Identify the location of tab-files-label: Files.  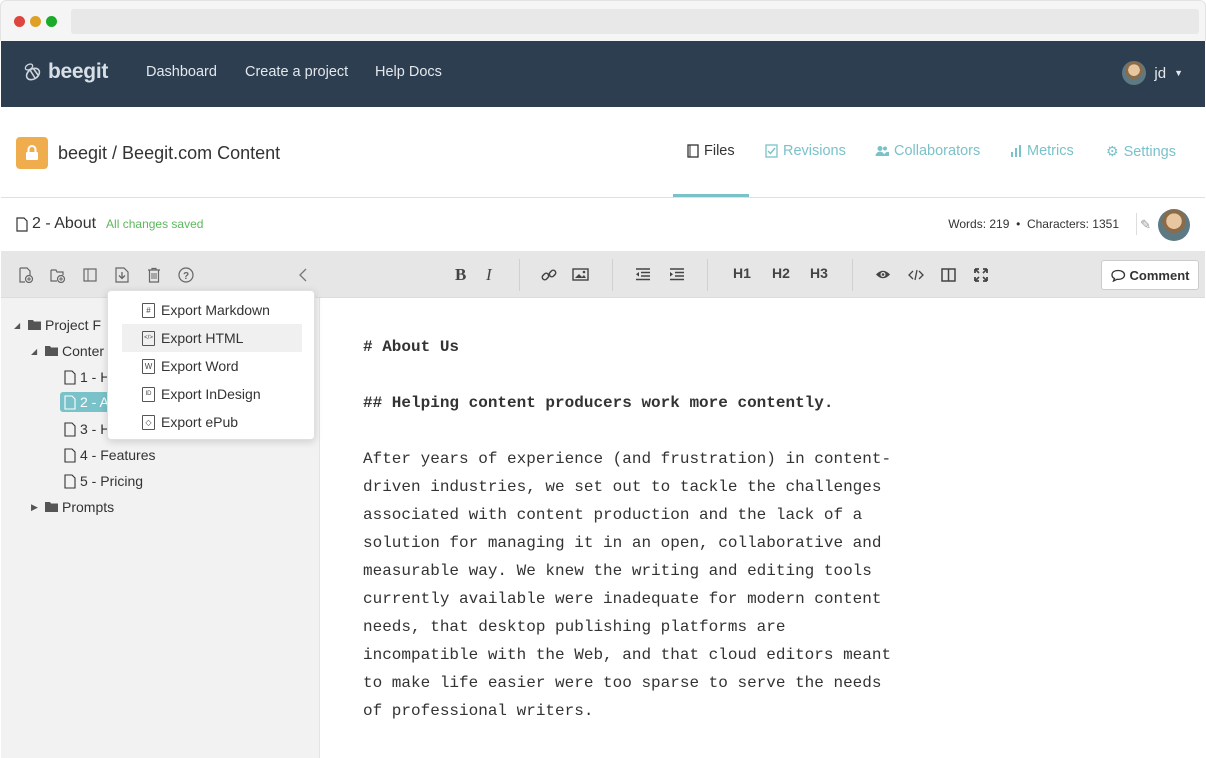
(719, 151).